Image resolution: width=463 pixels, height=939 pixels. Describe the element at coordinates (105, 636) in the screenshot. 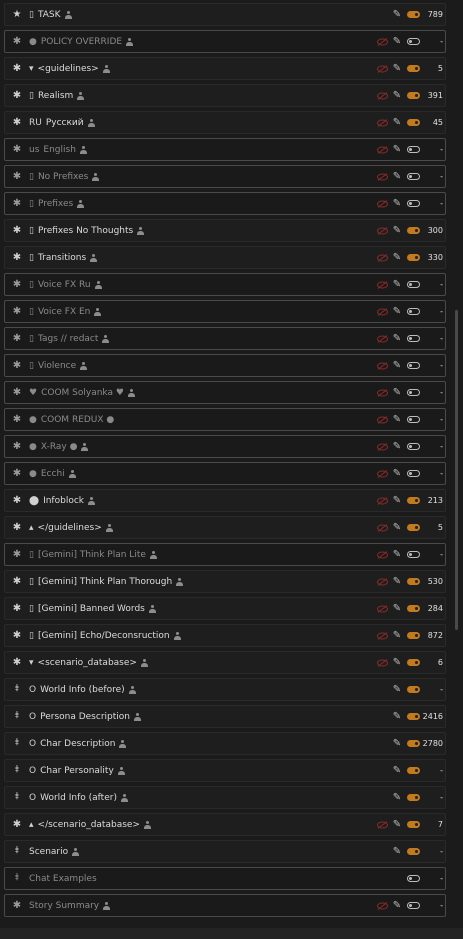

I see `prompt-name: ▯ [Gemini] Echo/Deconsruction` at that location.